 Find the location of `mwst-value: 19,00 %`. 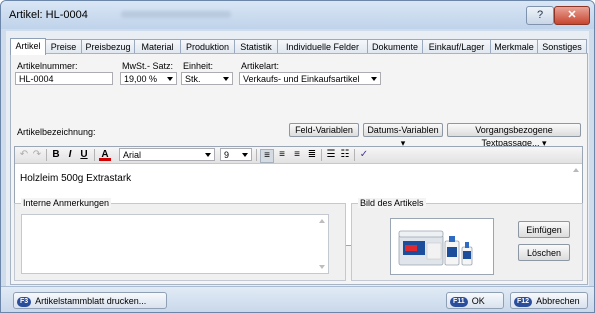

mwst-value: 19,00 % is located at coordinates (141, 79).